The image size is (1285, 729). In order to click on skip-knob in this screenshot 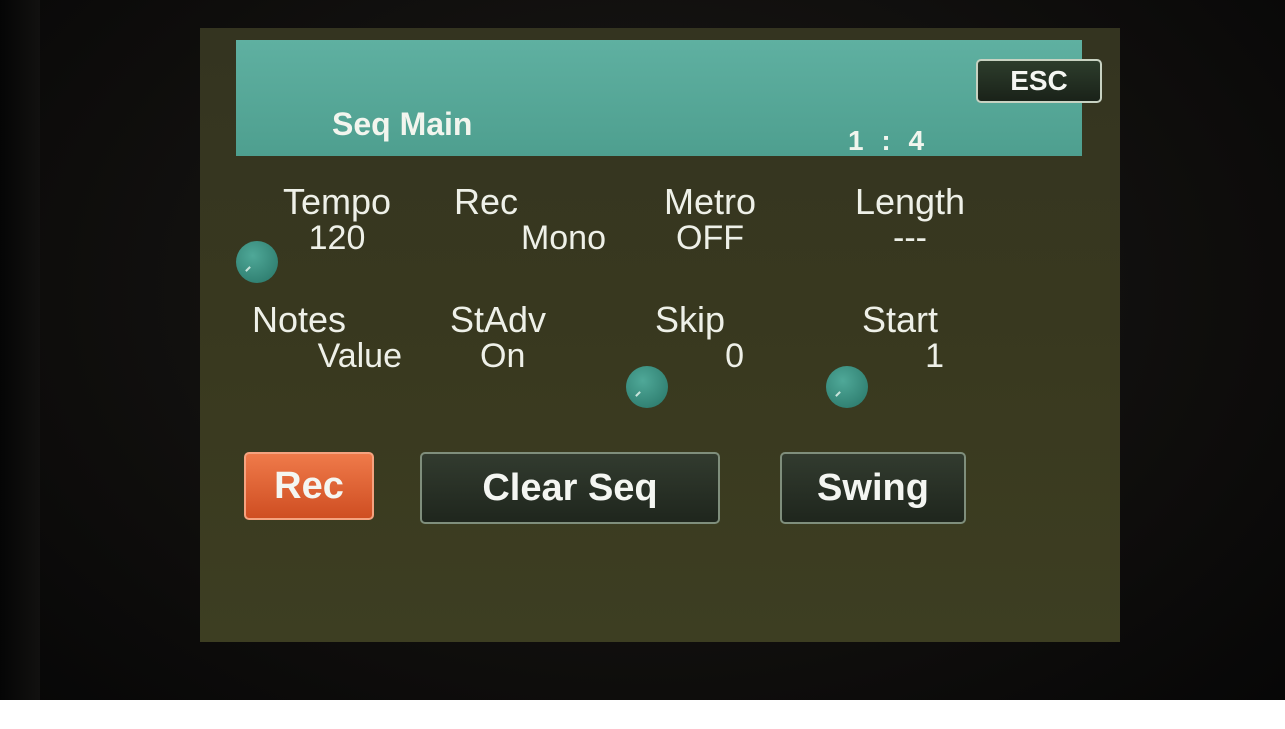, I will do `click(647, 387)`.